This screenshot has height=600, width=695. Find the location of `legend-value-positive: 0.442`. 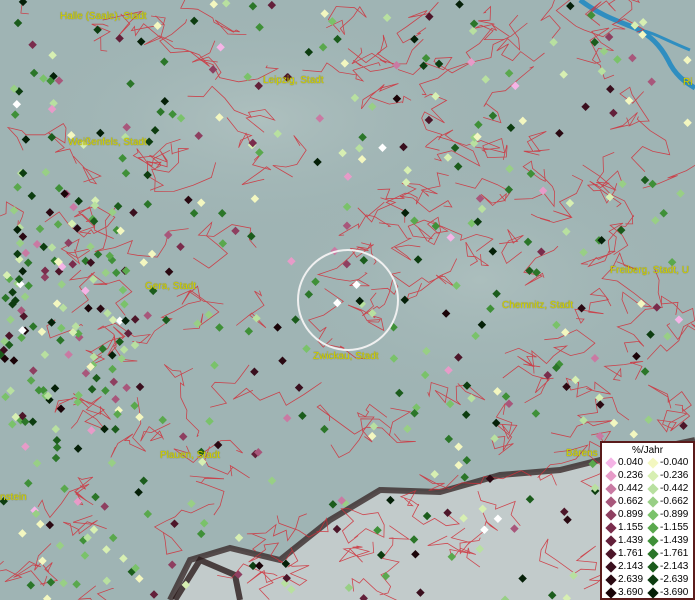

legend-value-positive: 0.442 is located at coordinates (631, 488).